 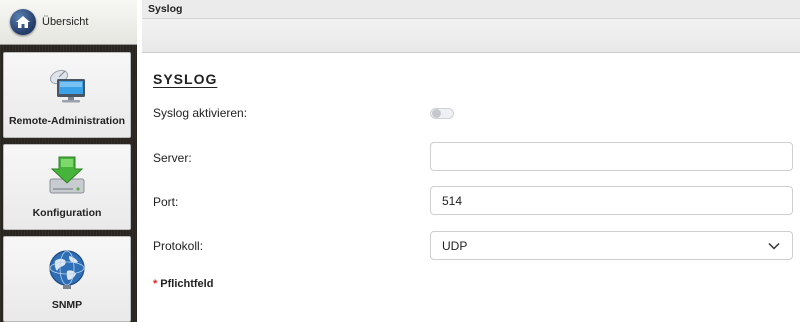 What do you see at coordinates (187, 284) in the screenshot?
I see `required-note-text: Pflichtfeld` at bounding box center [187, 284].